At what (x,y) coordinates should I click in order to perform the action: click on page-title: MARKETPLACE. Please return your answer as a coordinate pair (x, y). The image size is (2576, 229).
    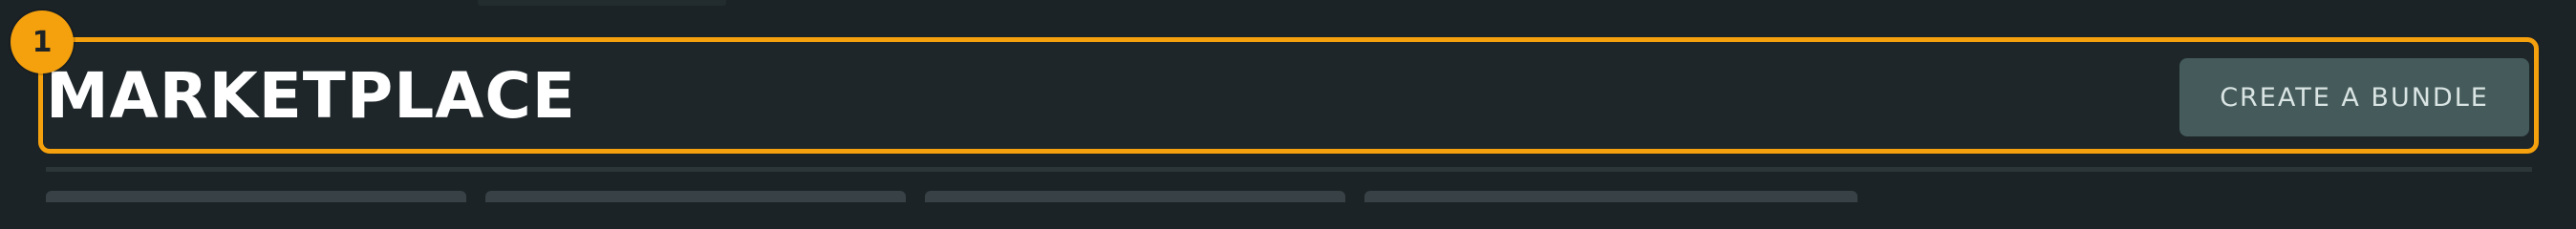
    Looking at the image, I should click on (311, 96).